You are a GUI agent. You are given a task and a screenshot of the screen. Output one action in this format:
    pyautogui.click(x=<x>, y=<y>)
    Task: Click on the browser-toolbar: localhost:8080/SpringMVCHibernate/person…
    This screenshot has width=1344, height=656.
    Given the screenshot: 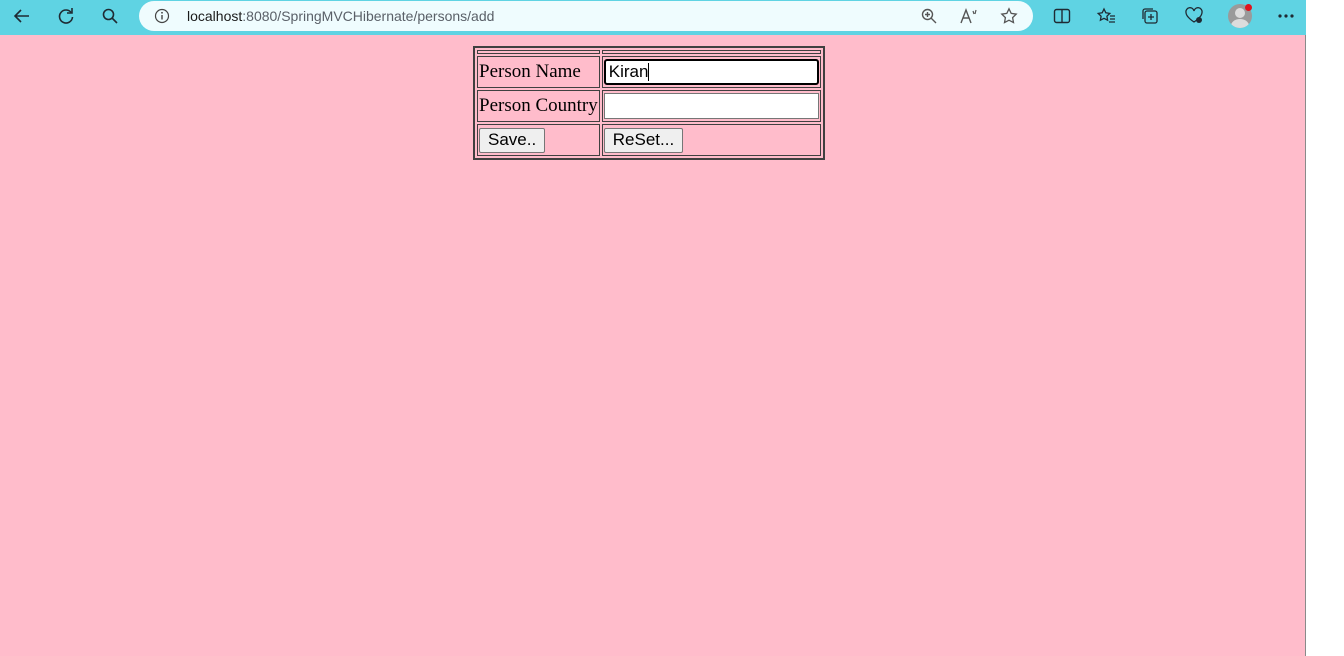 What is the action you would take?
    pyautogui.click(x=653, y=17)
    